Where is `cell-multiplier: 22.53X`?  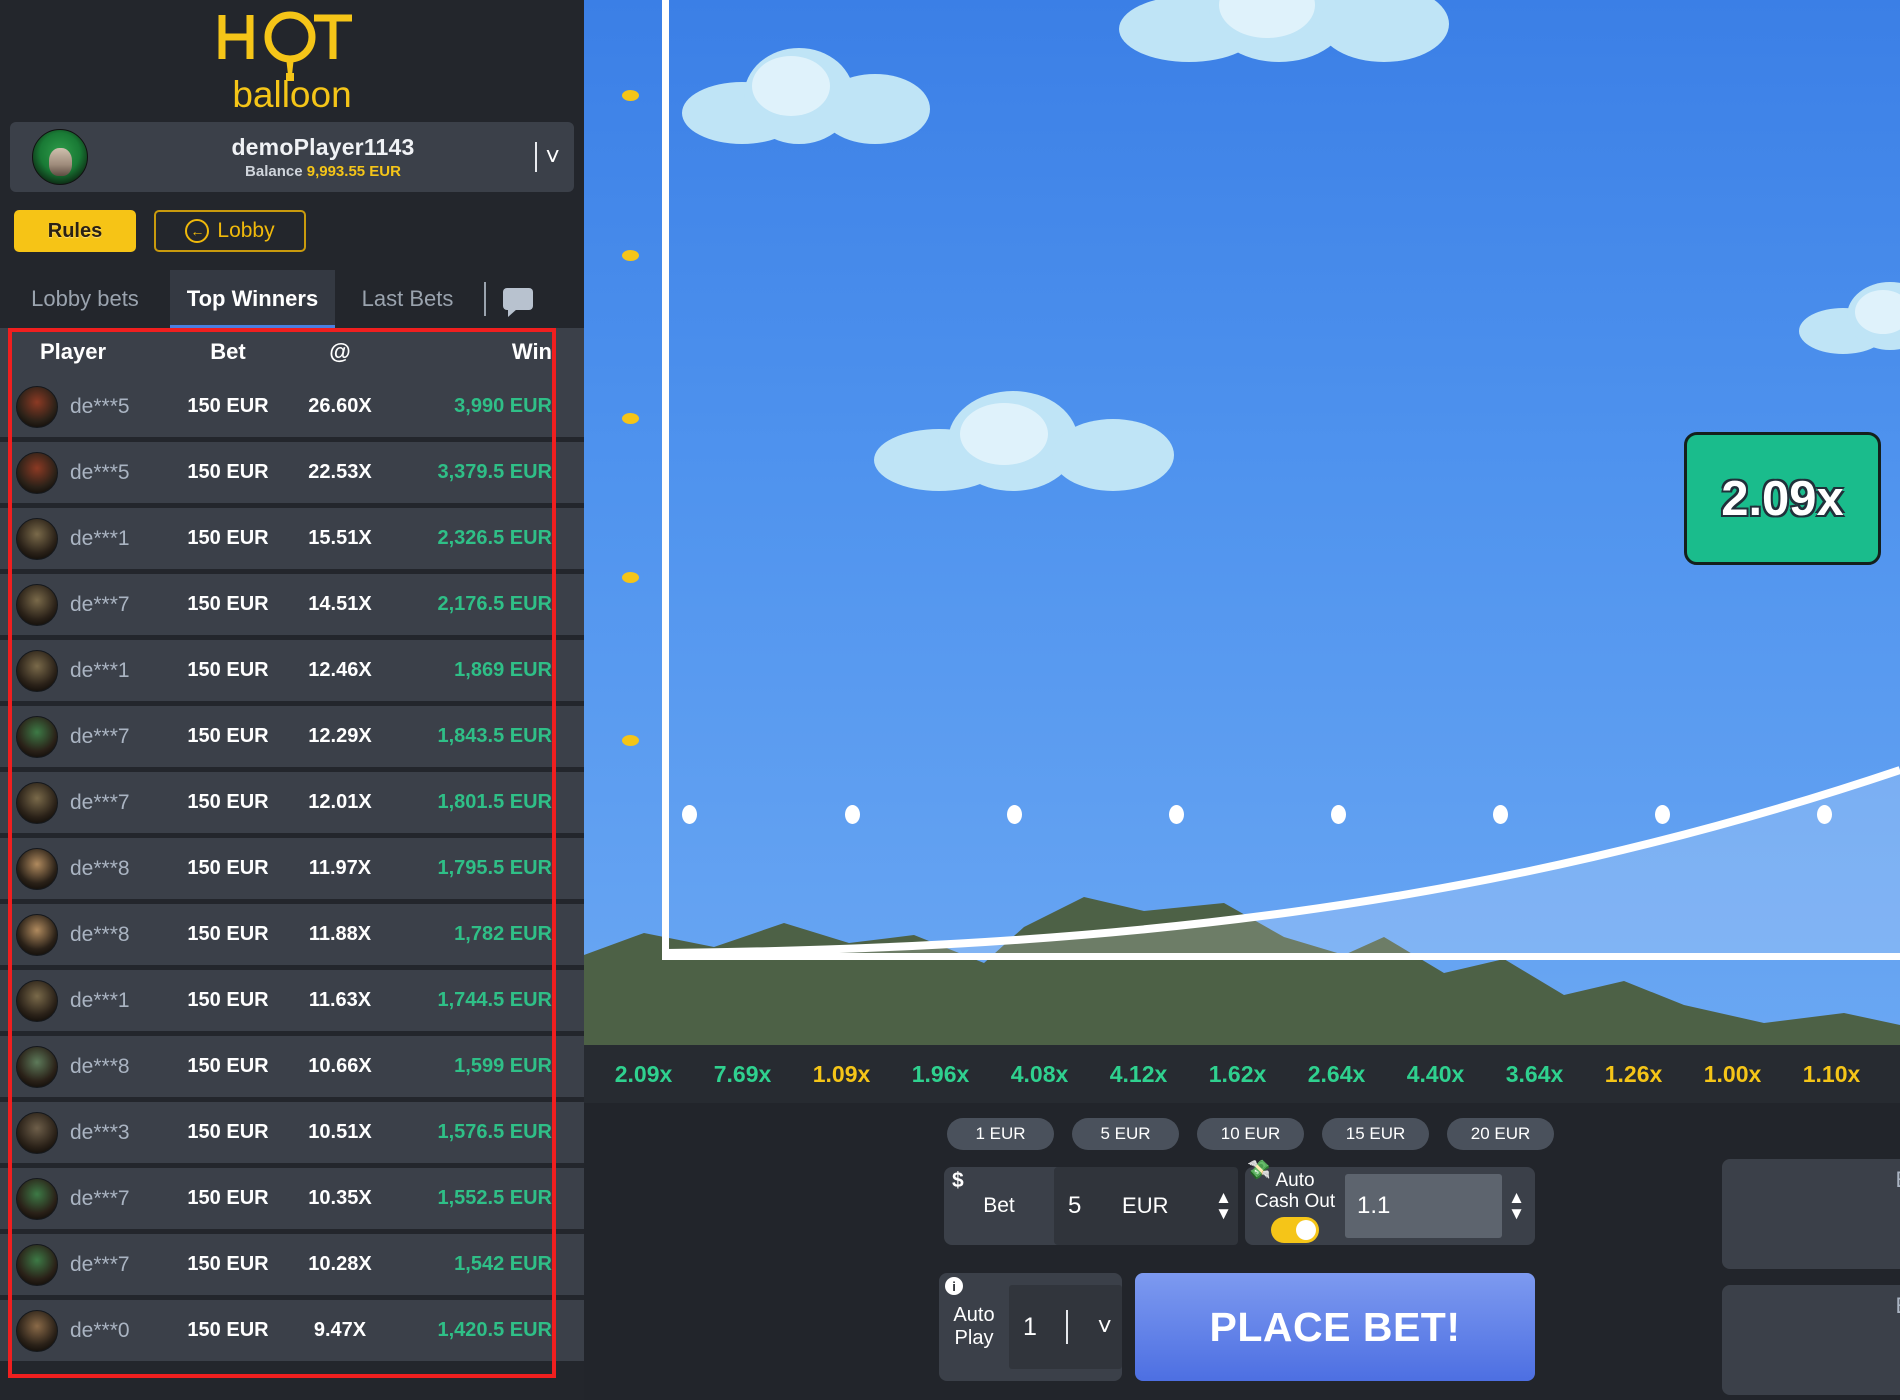 cell-multiplier: 22.53X is located at coordinates (340, 472).